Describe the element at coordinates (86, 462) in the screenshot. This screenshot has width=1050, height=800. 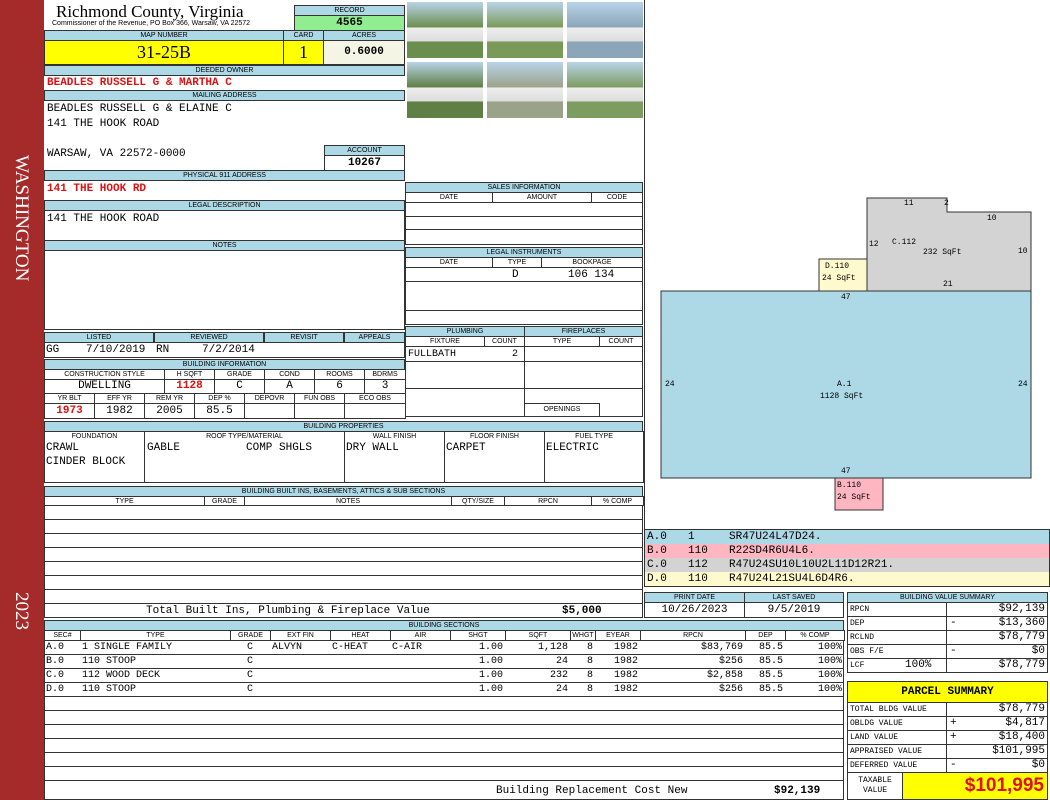
I see `foundation-2: CINDER BLOCK` at that location.